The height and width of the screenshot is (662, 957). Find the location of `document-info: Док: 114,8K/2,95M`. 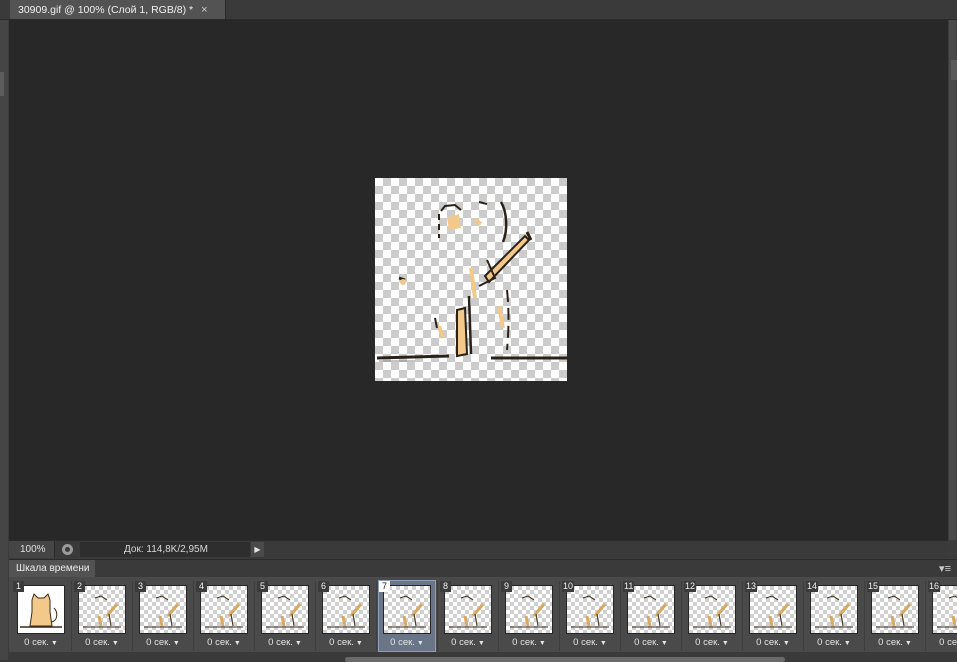

document-info: Док: 114,8K/2,95M is located at coordinates (165, 549).